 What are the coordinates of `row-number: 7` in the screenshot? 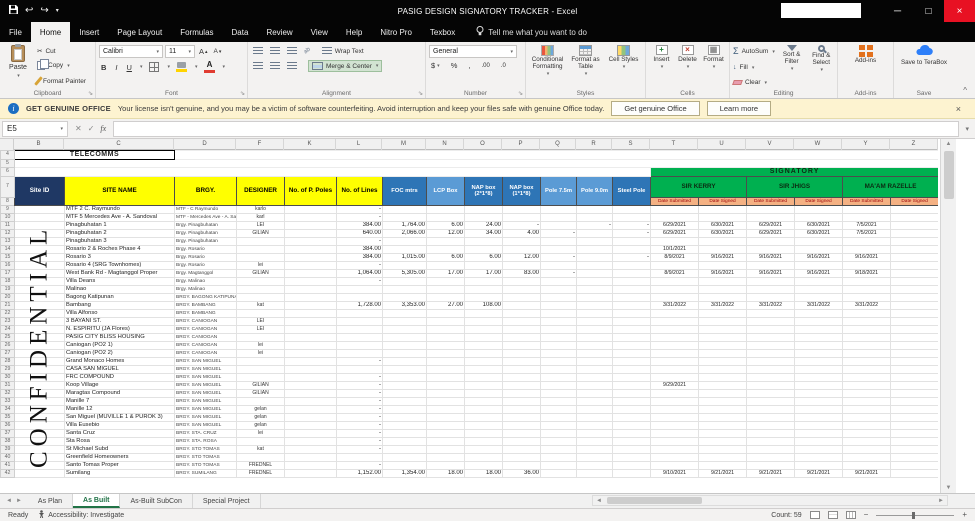 It's located at (7, 187).